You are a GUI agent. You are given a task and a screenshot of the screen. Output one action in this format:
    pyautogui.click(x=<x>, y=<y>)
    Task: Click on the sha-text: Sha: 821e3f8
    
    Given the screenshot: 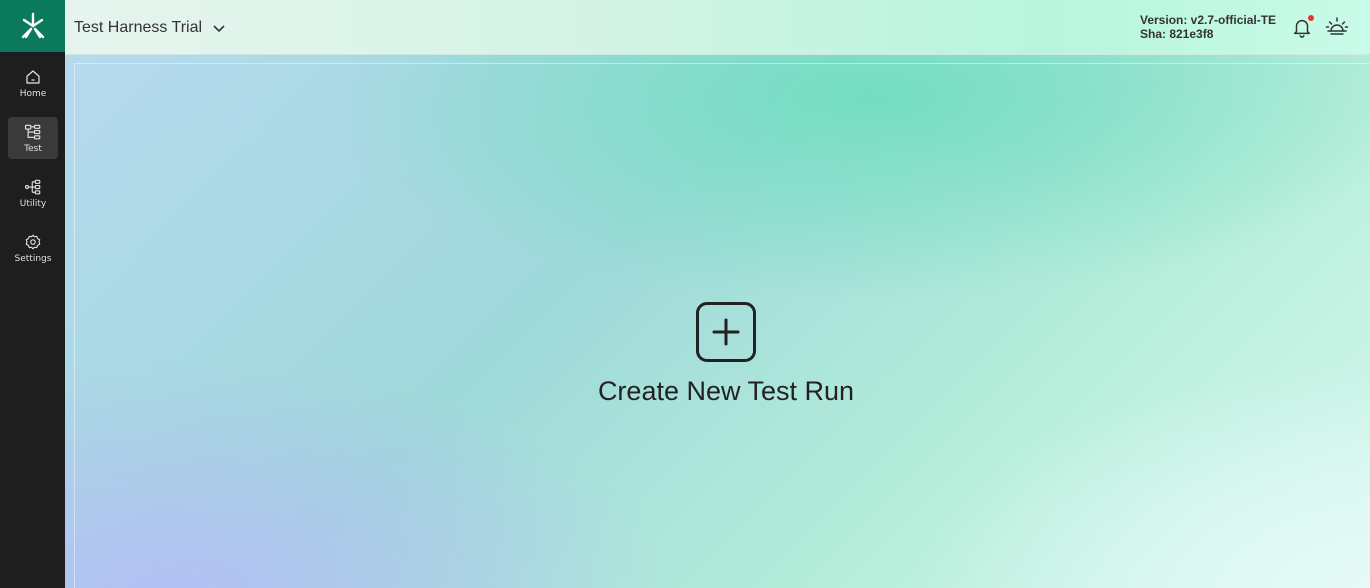 What is the action you would take?
    pyautogui.click(x=1177, y=34)
    